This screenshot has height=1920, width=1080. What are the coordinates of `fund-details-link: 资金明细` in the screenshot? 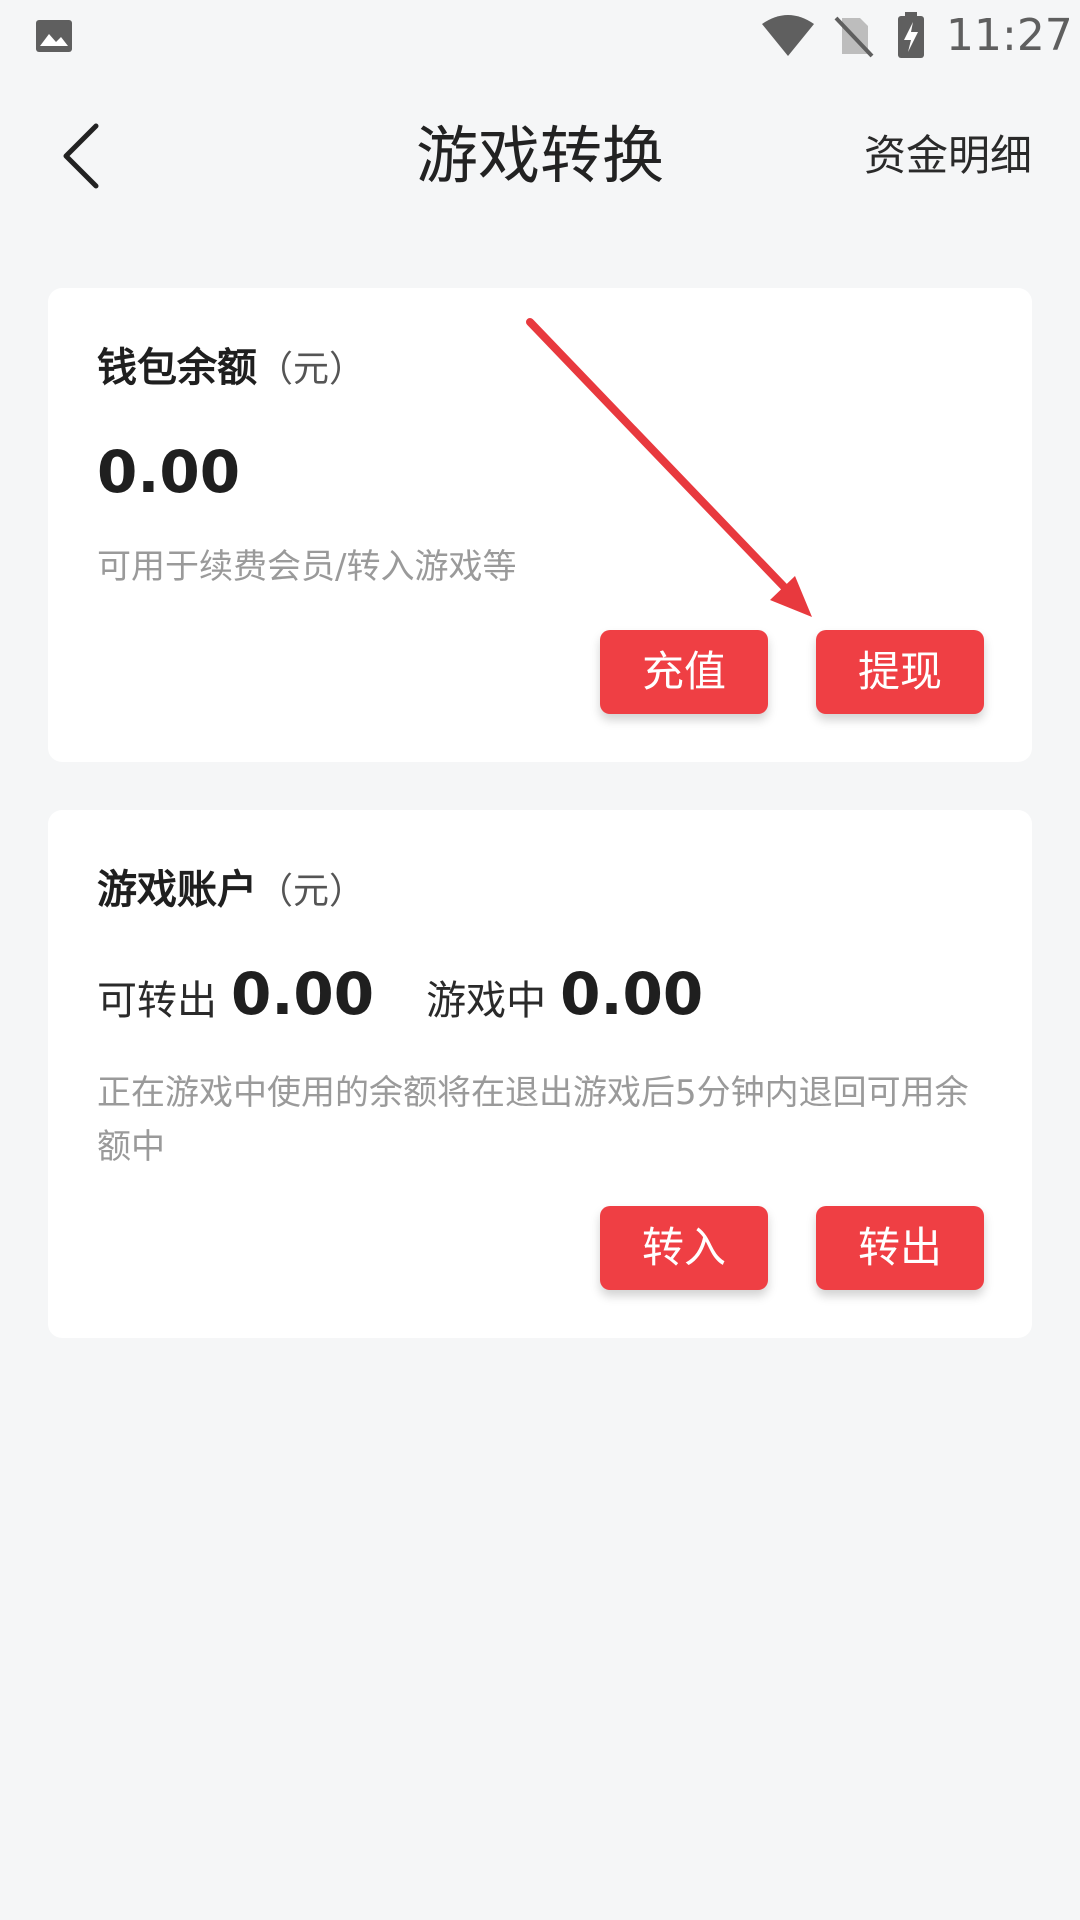 It's located at (948, 156).